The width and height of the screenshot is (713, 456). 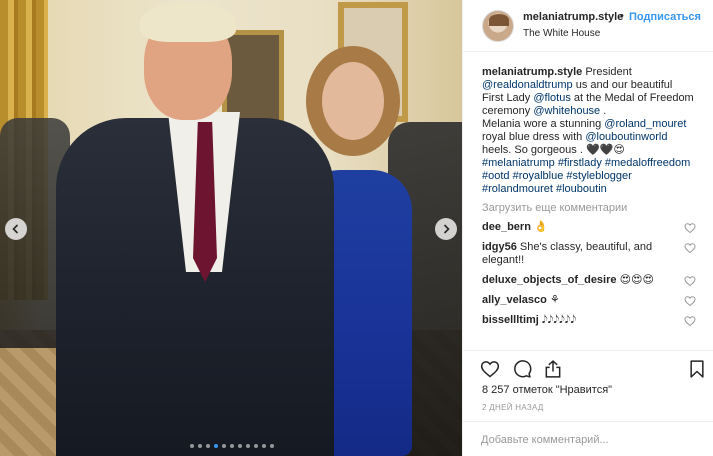 I want to click on add-comment-input, so click(x=586, y=440).